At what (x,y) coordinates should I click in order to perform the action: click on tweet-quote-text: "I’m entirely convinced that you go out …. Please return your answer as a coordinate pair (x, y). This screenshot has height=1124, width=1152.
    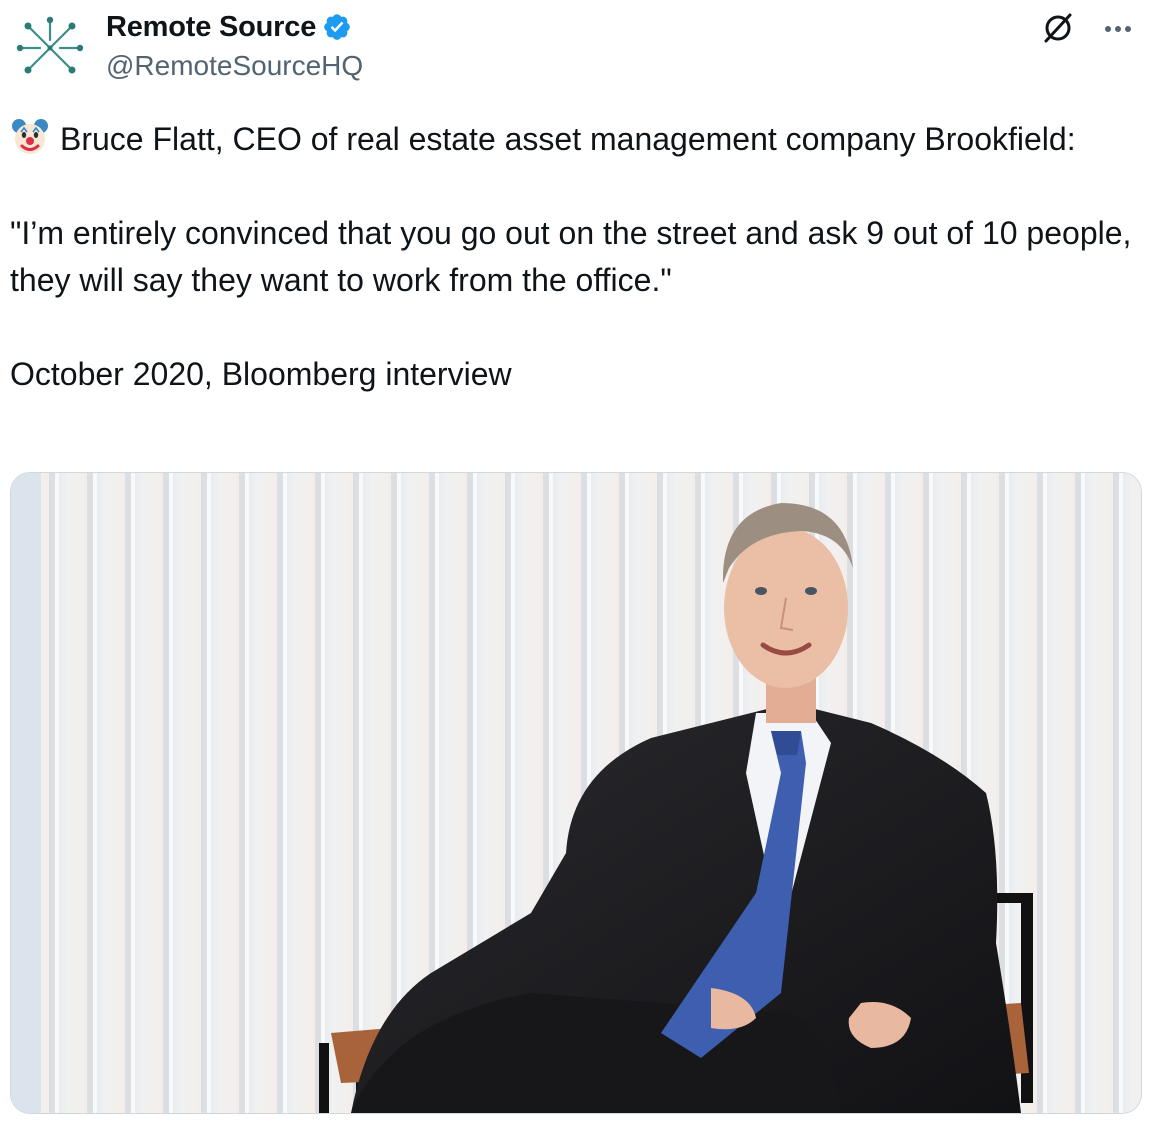
    Looking at the image, I should click on (575, 256).